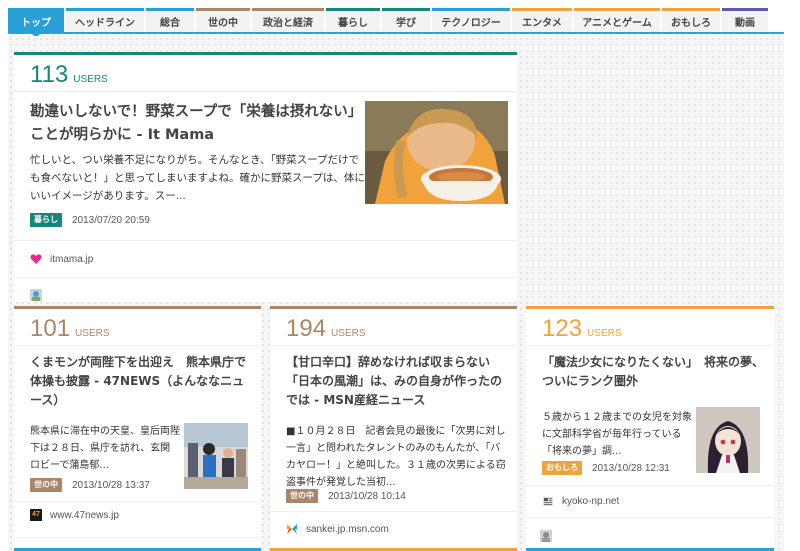 The width and height of the screenshot is (800, 551). What do you see at coordinates (292, 529) in the screenshot?
I see `msn-butterfly-favicon-icon` at bounding box center [292, 529].